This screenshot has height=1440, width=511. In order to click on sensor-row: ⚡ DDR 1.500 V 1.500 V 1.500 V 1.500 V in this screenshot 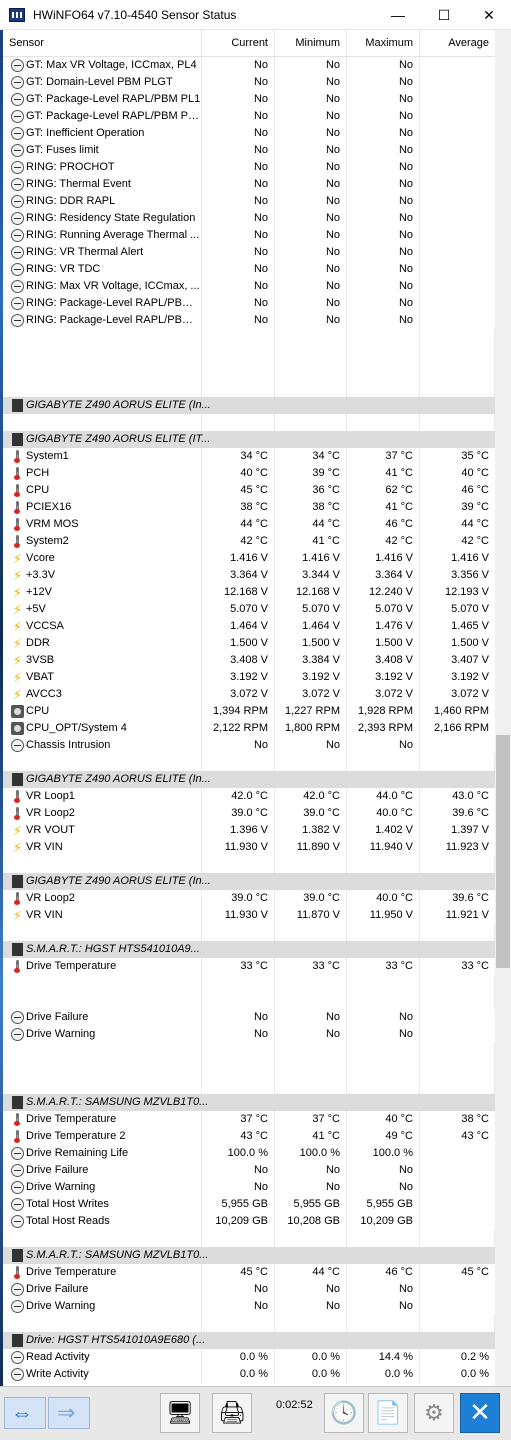, I will do `click(249, 643)`.